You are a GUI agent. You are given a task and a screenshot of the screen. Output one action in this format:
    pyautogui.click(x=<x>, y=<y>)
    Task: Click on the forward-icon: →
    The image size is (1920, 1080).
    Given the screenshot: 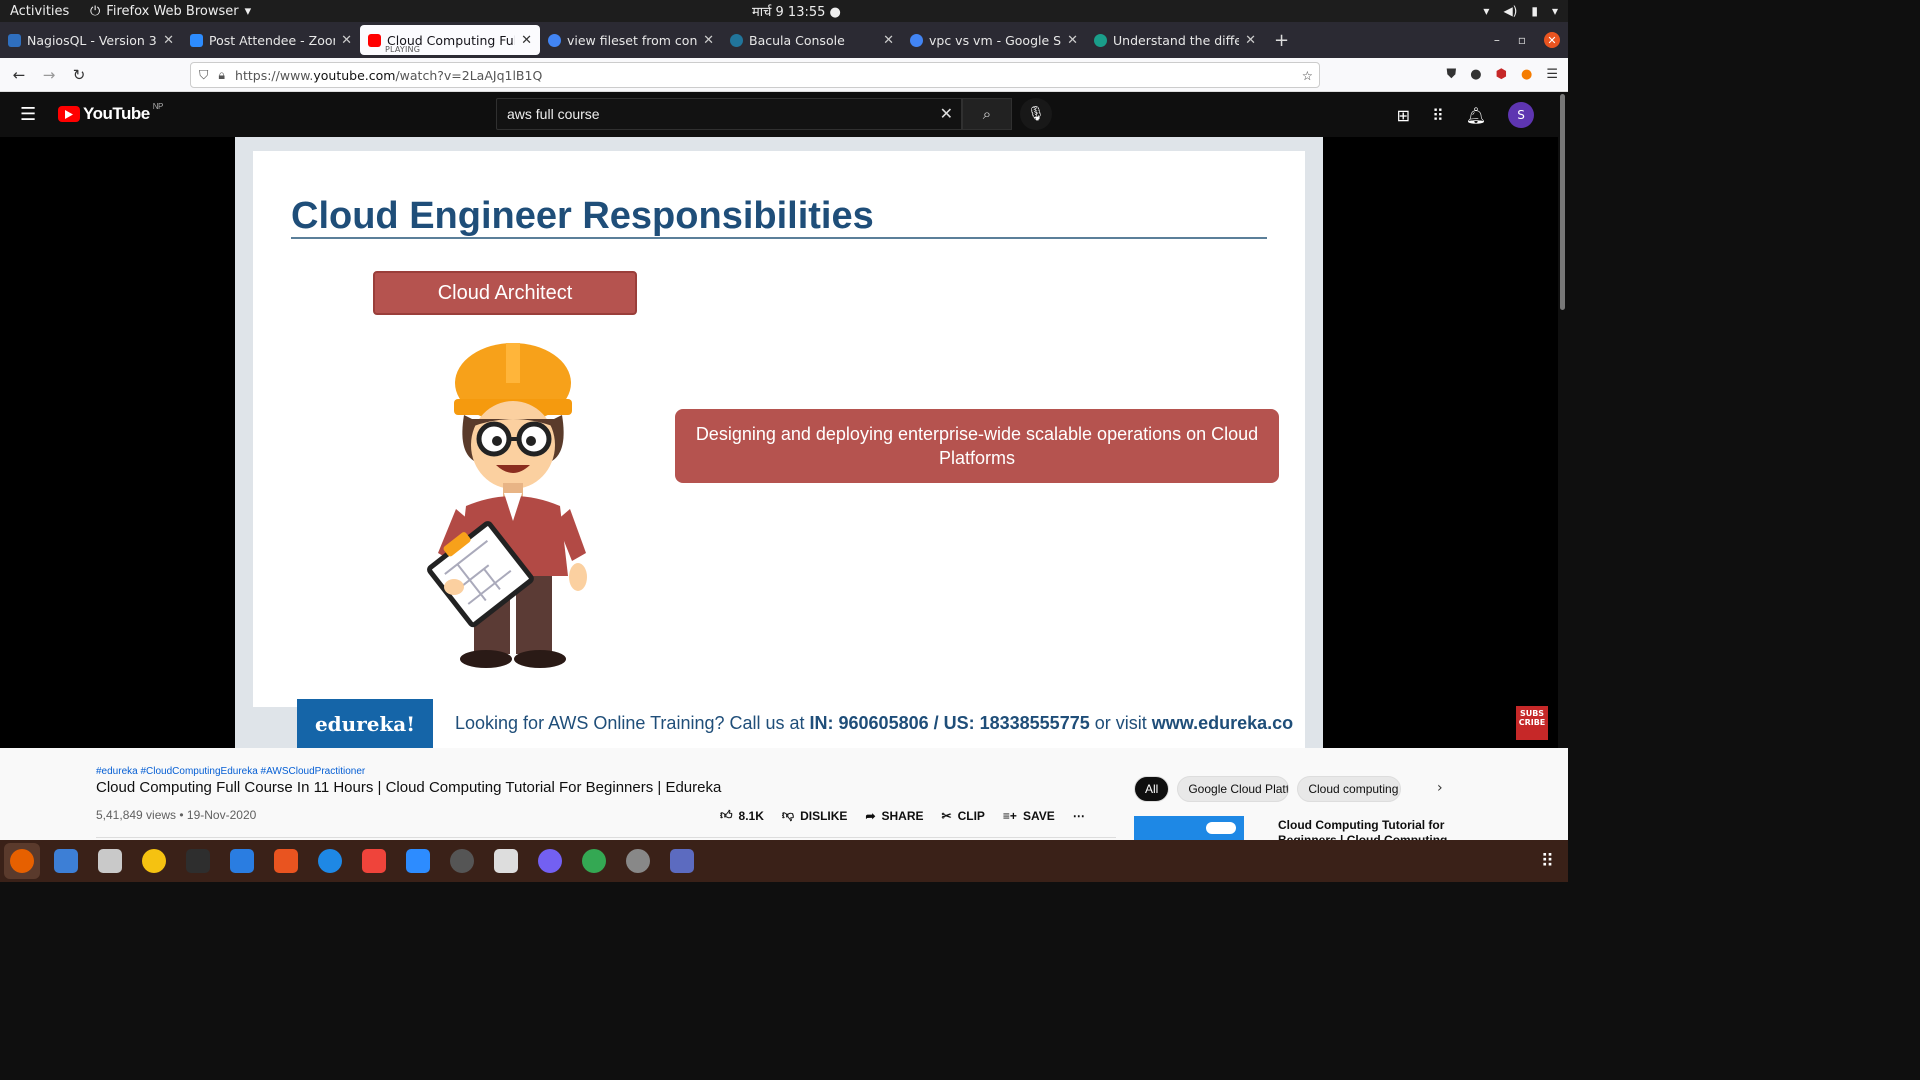 What is the action you would take?
    pyautogui.click(x=49, y=75)
    